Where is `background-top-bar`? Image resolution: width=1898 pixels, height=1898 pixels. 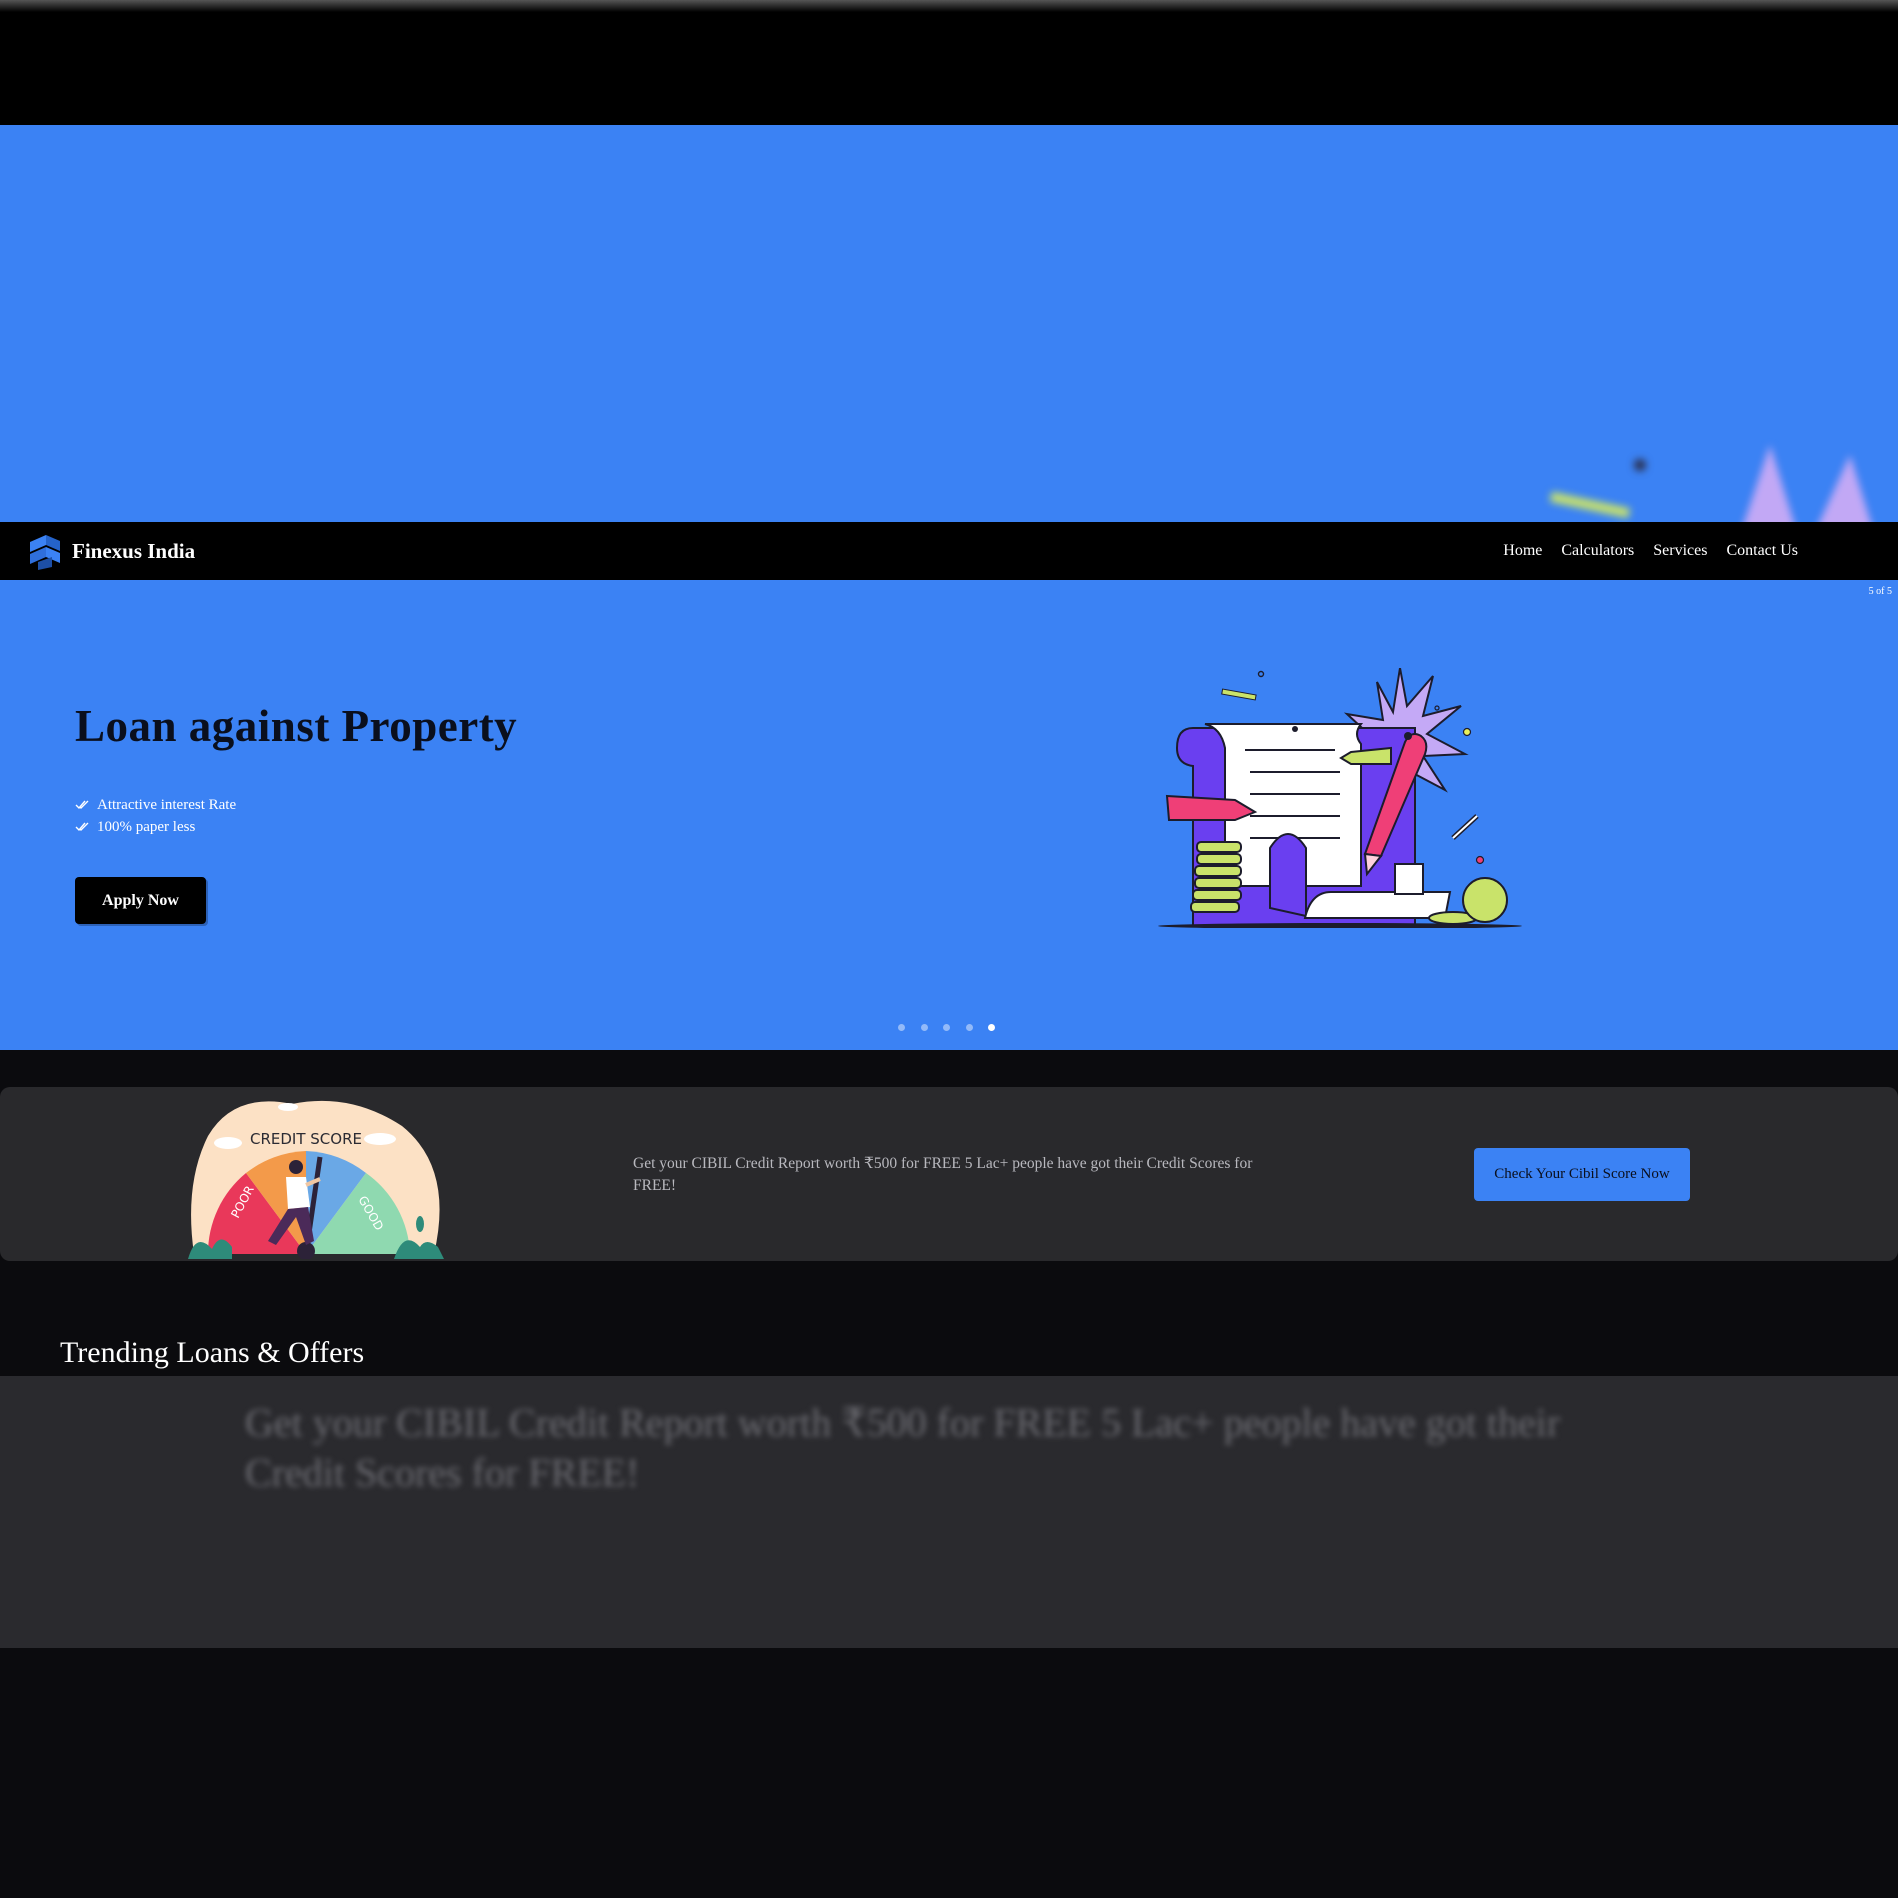
background-top-bar is located at coordinates (949, 65).